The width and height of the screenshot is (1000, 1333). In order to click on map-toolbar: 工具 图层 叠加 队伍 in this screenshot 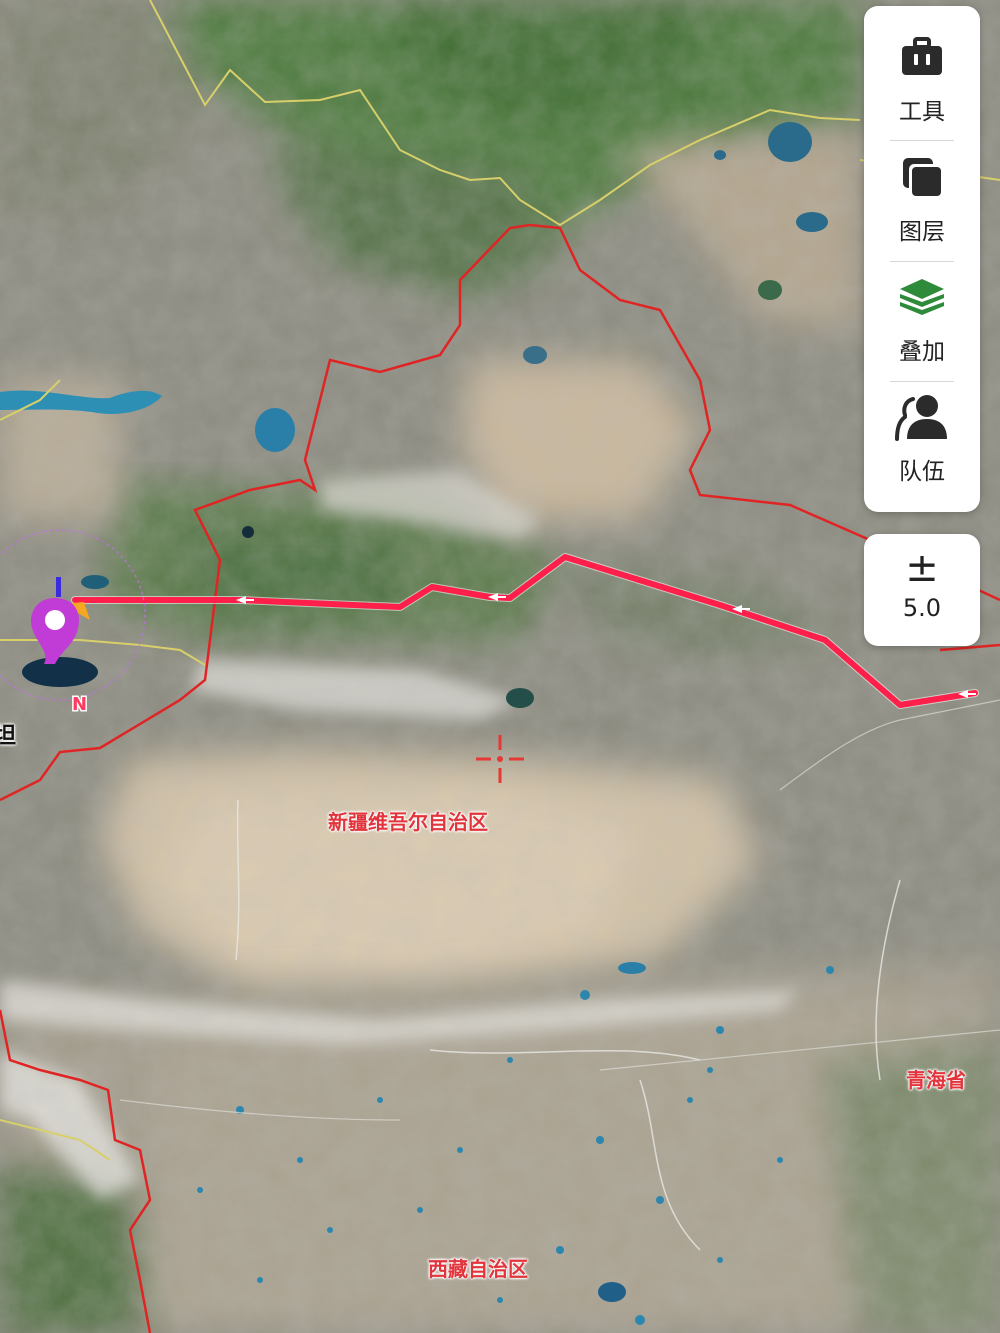, I will do `click(922, 259)`.